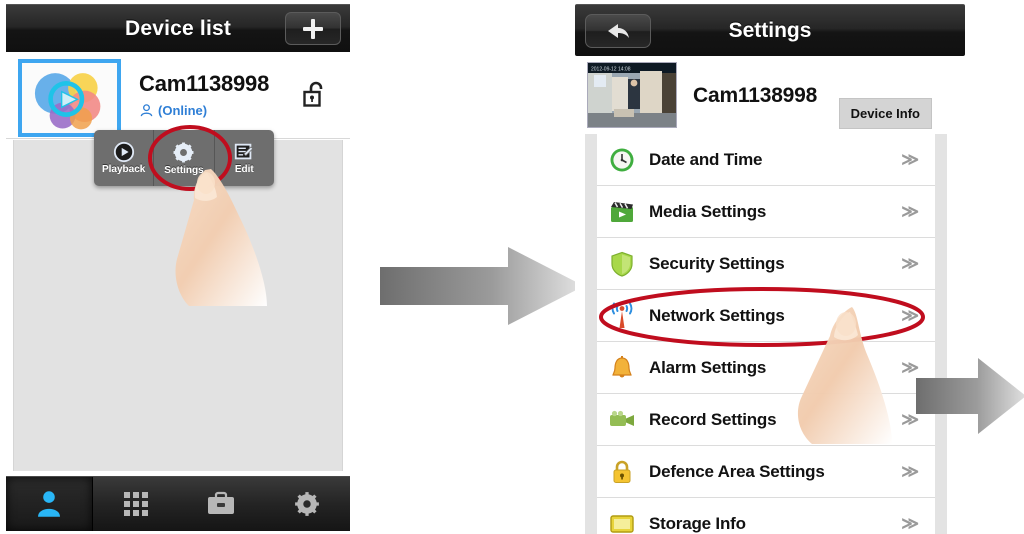  What do you see at coordinates (713, 419) in the screenshot?
I see `settings-row-label: Record Settings` at bounding box center [713, 419].